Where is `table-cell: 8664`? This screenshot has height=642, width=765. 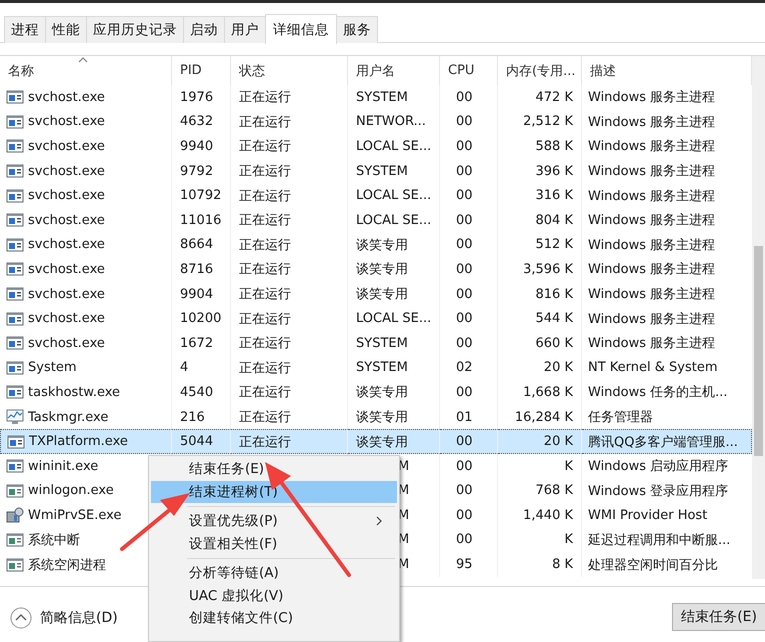
table-cell: 8664 is located at coordinates (197, 244).